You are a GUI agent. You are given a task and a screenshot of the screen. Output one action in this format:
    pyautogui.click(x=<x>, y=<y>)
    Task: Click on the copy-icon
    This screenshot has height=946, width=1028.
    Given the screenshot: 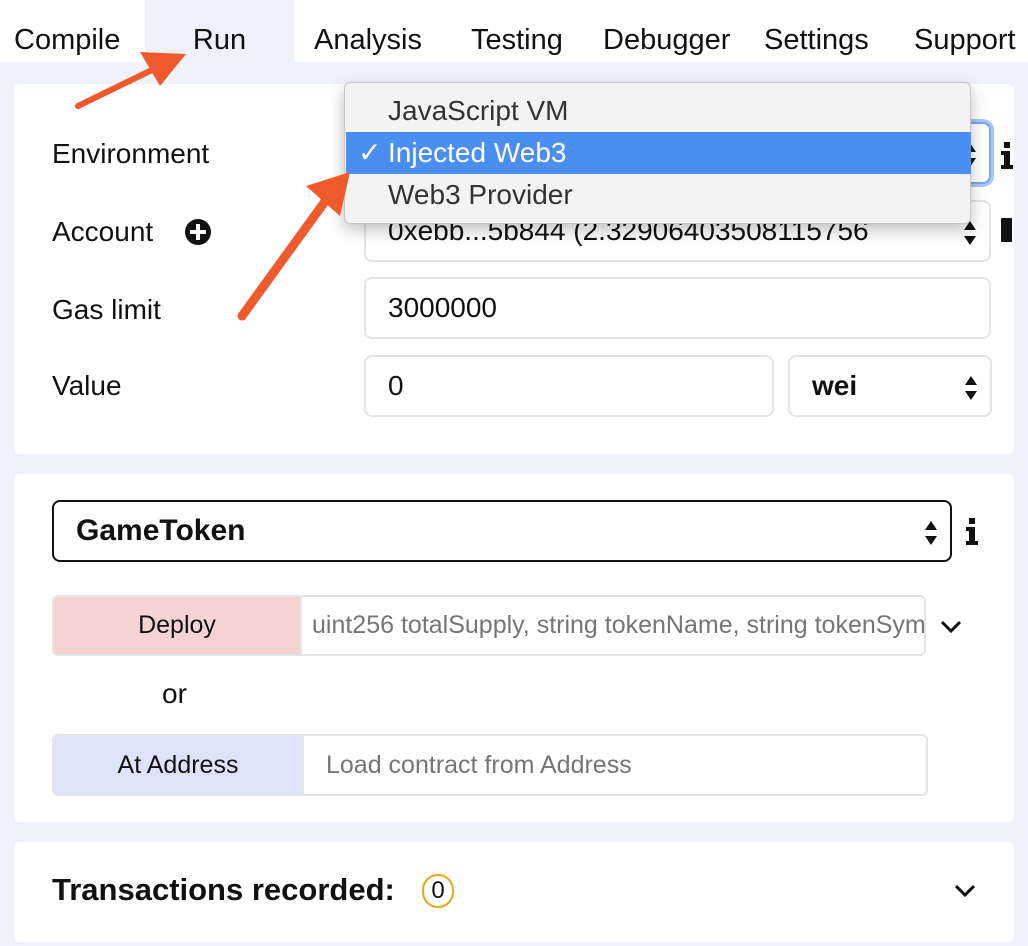 What is the action you would take?
    pyautogui.click(x=1007, y=231)
    